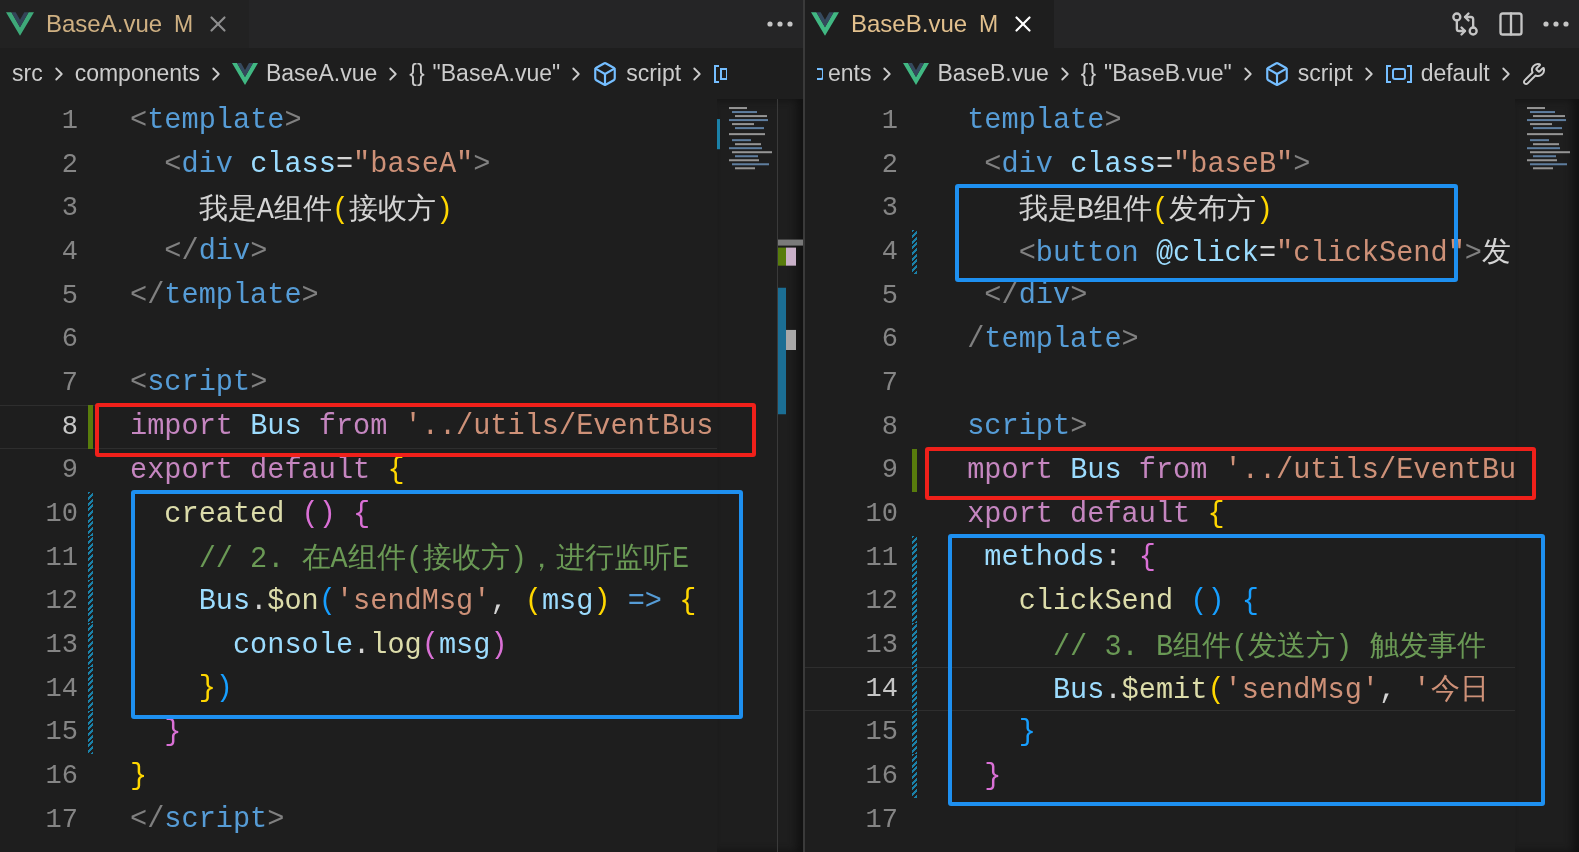 The image size is (1579, 852). What do you see at coordinates (1533, 73) in the screenshot?
I see `wrench-icon` at bounding box center [1533, 73].